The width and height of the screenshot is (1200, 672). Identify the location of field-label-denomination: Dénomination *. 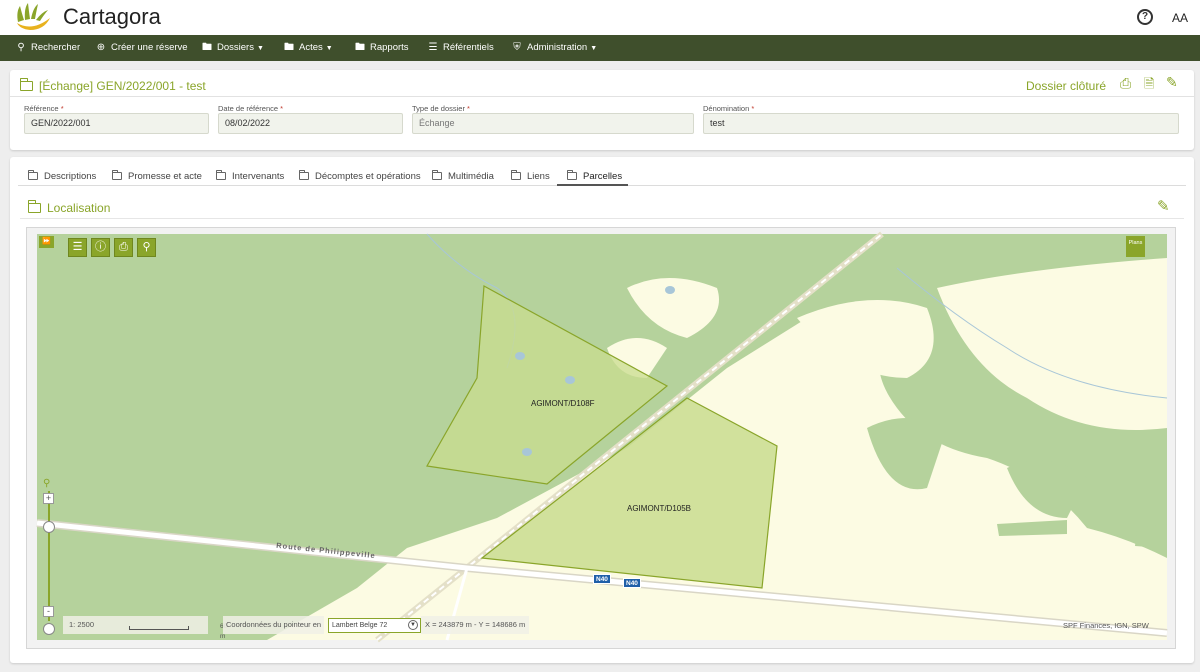
(728, 108).